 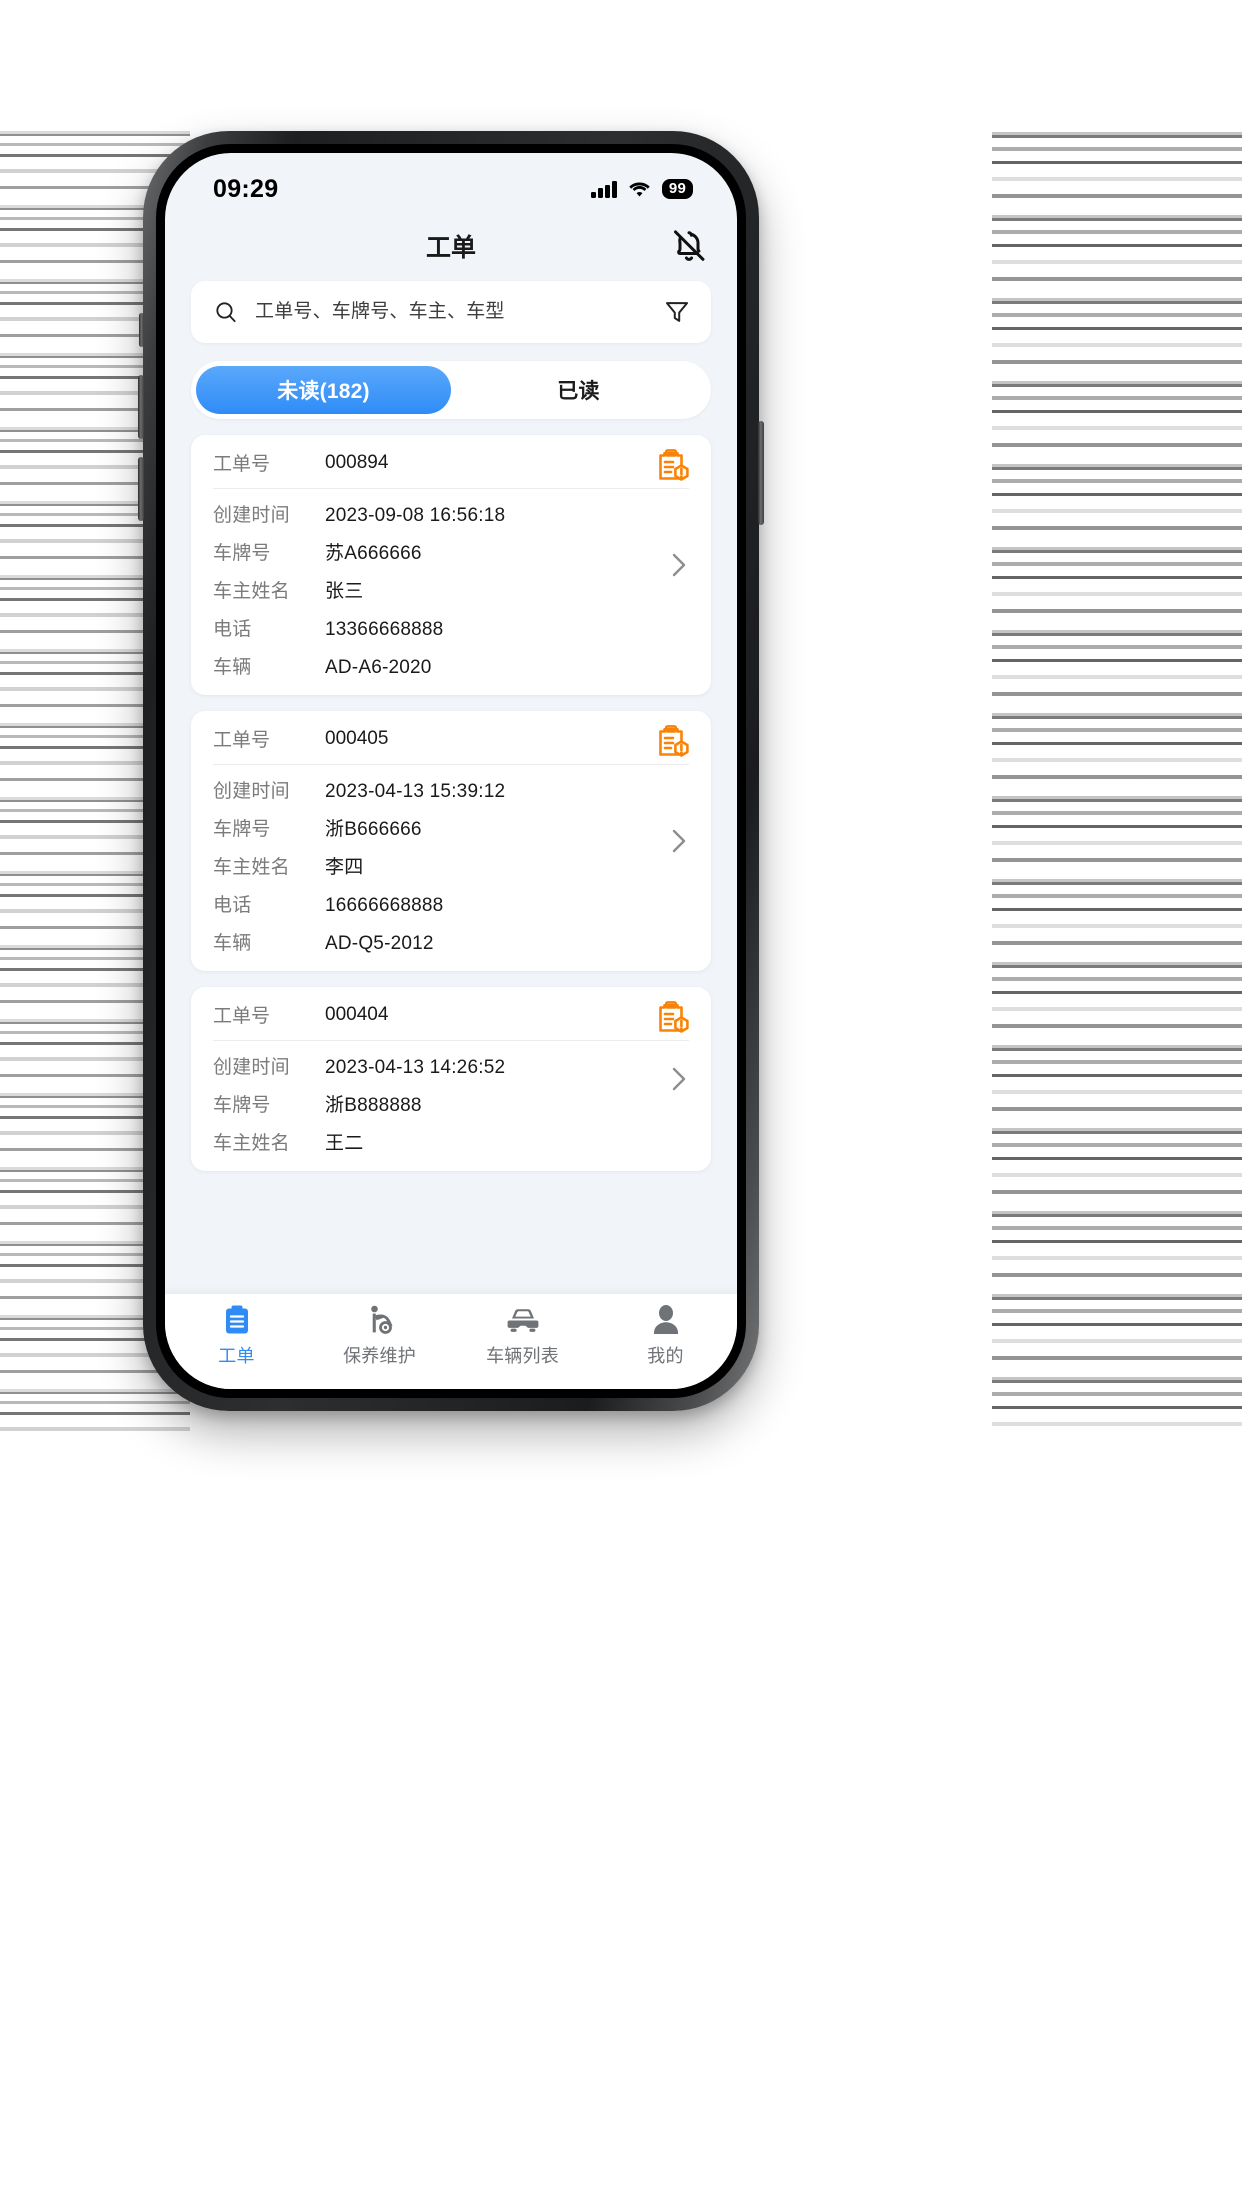 What do you see at coordinates (451, 469) in the screenshot?
I see `card-header: 工单号 000894` at bounding box center [451, 469].